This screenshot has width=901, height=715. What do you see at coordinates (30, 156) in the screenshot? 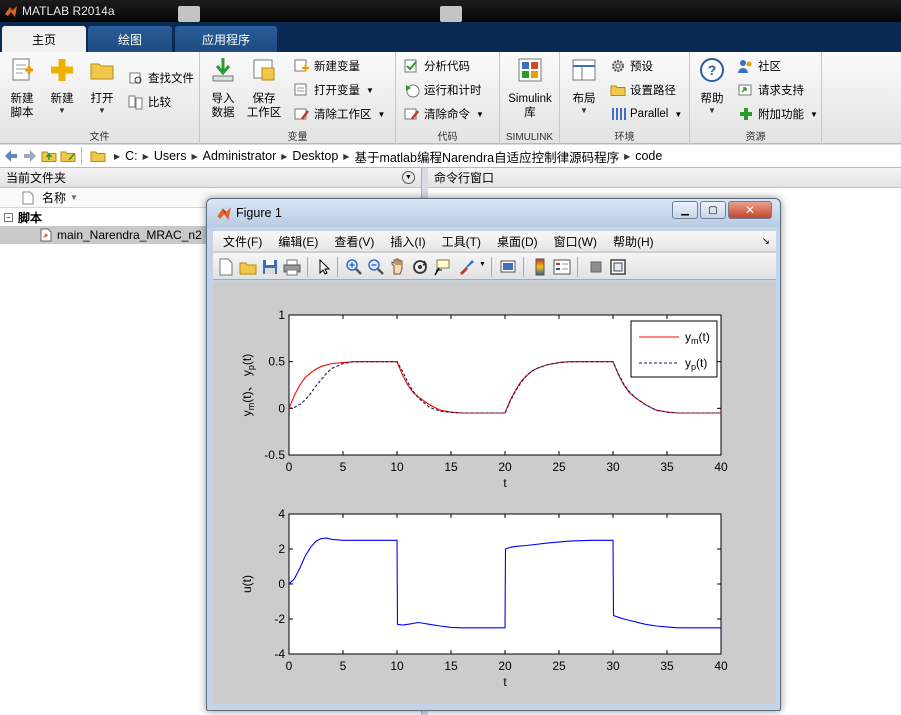
I see `forward-arrow-icon` at bounding box center [30, 156].